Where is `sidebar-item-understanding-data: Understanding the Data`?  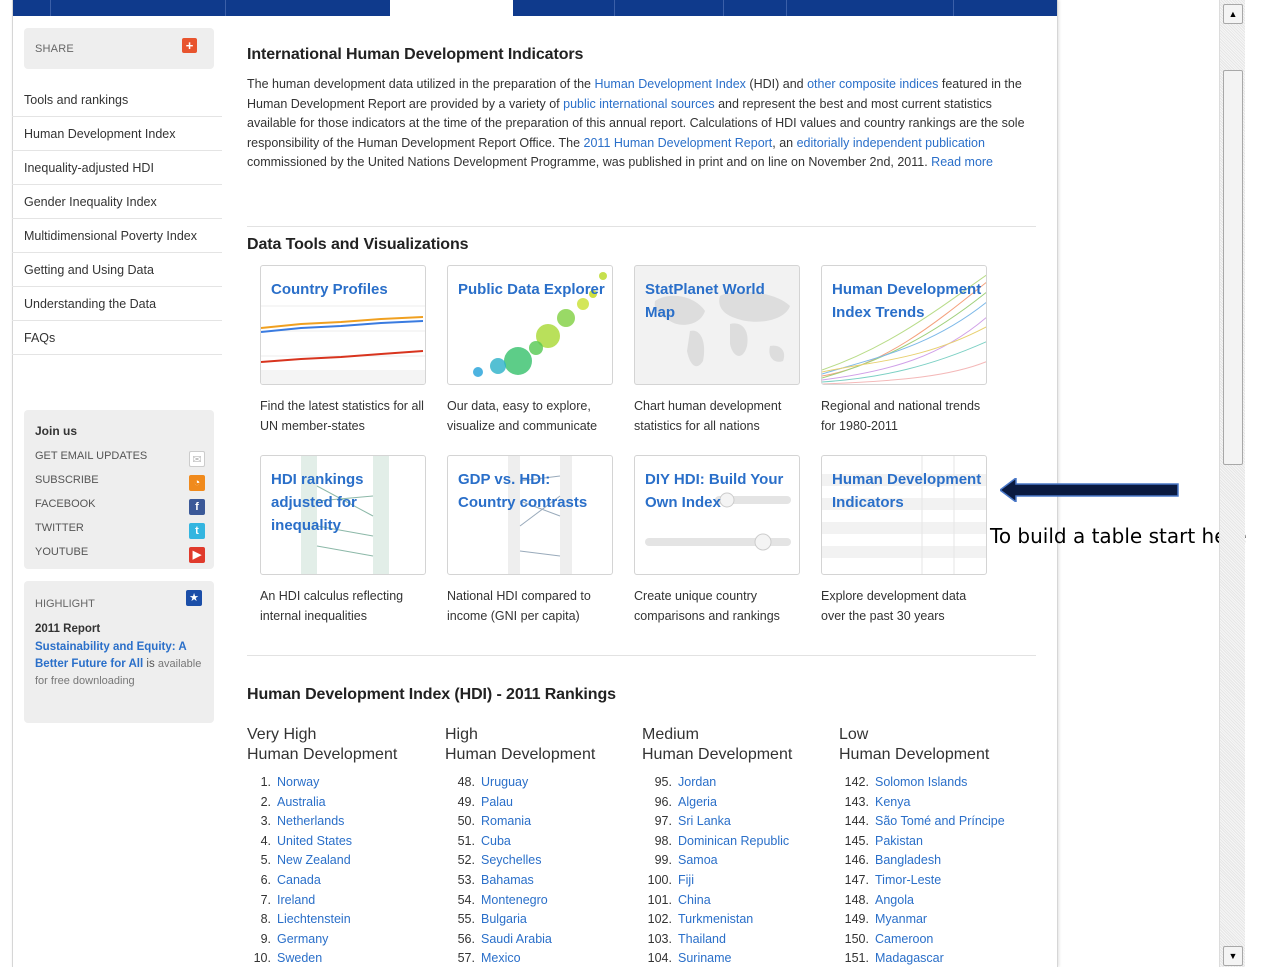
sidebar-item-understanding-data: Understanding the Data is located at coordinates (117, 304).